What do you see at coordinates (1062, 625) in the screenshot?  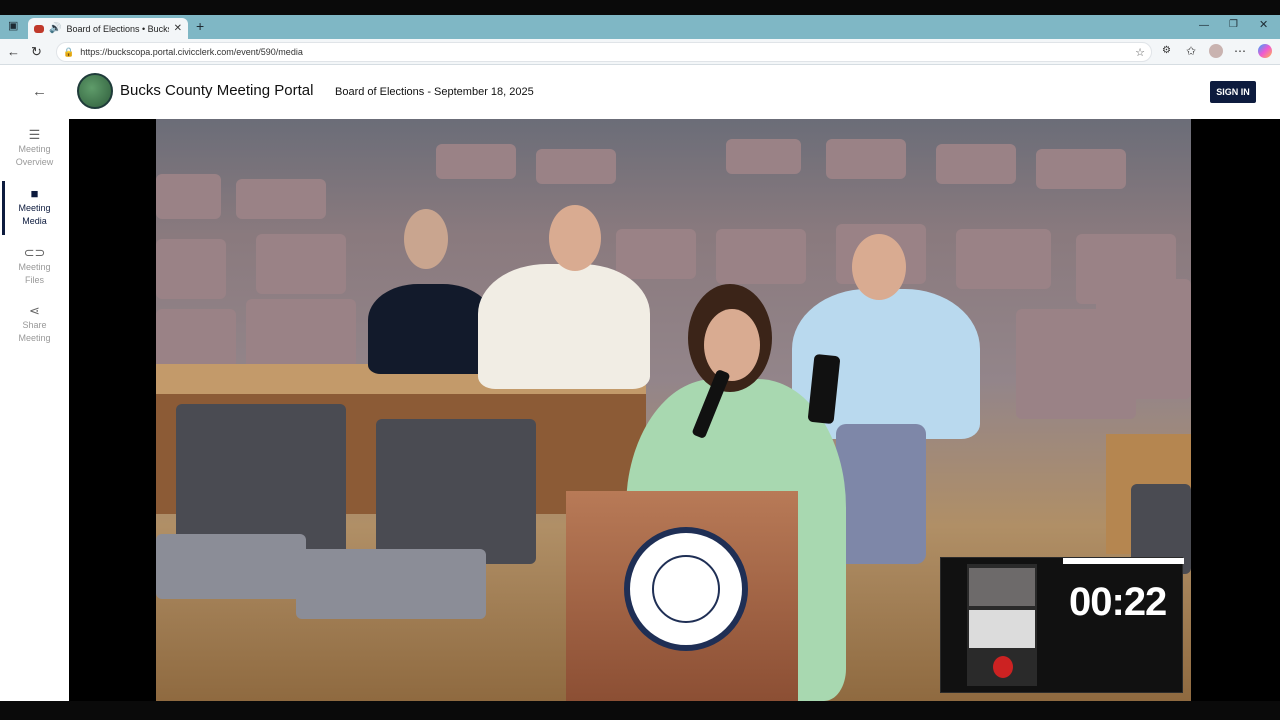 I see `picture-in-picture-overlay: 00:22` at bounding box center [1062, 625].